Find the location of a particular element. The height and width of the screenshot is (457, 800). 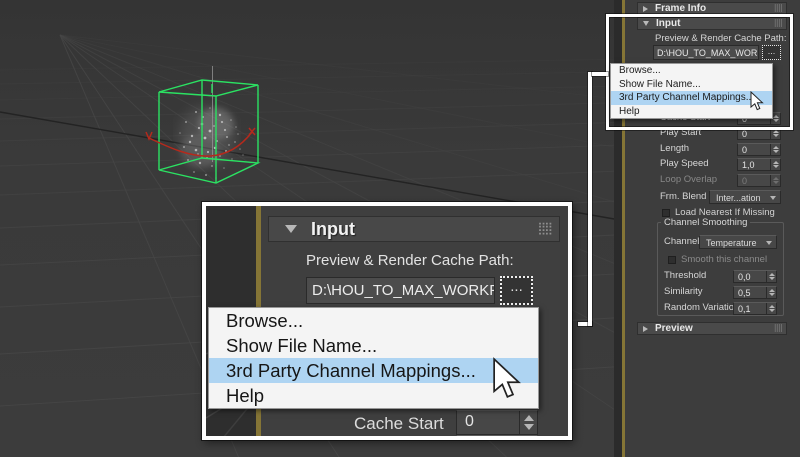

inset-play-start-field: 0 is located at coordinates (497, 437).